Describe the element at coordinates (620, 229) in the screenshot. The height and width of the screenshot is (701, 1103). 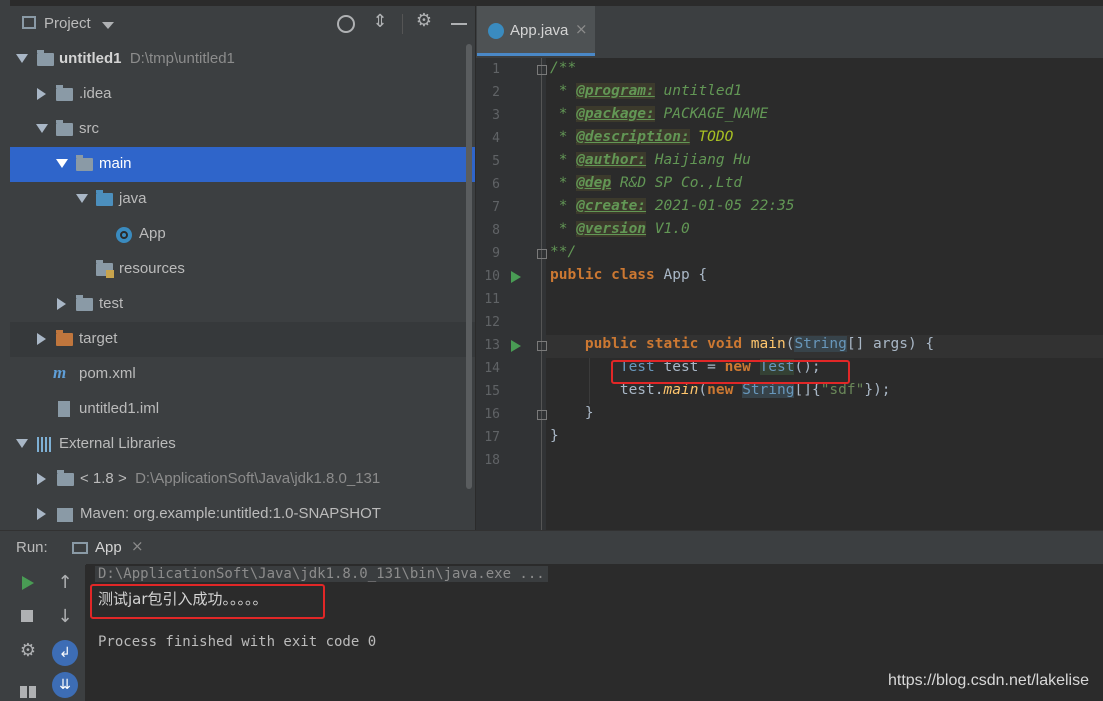
I see `code-line-8: * @version V1.0` at that location.